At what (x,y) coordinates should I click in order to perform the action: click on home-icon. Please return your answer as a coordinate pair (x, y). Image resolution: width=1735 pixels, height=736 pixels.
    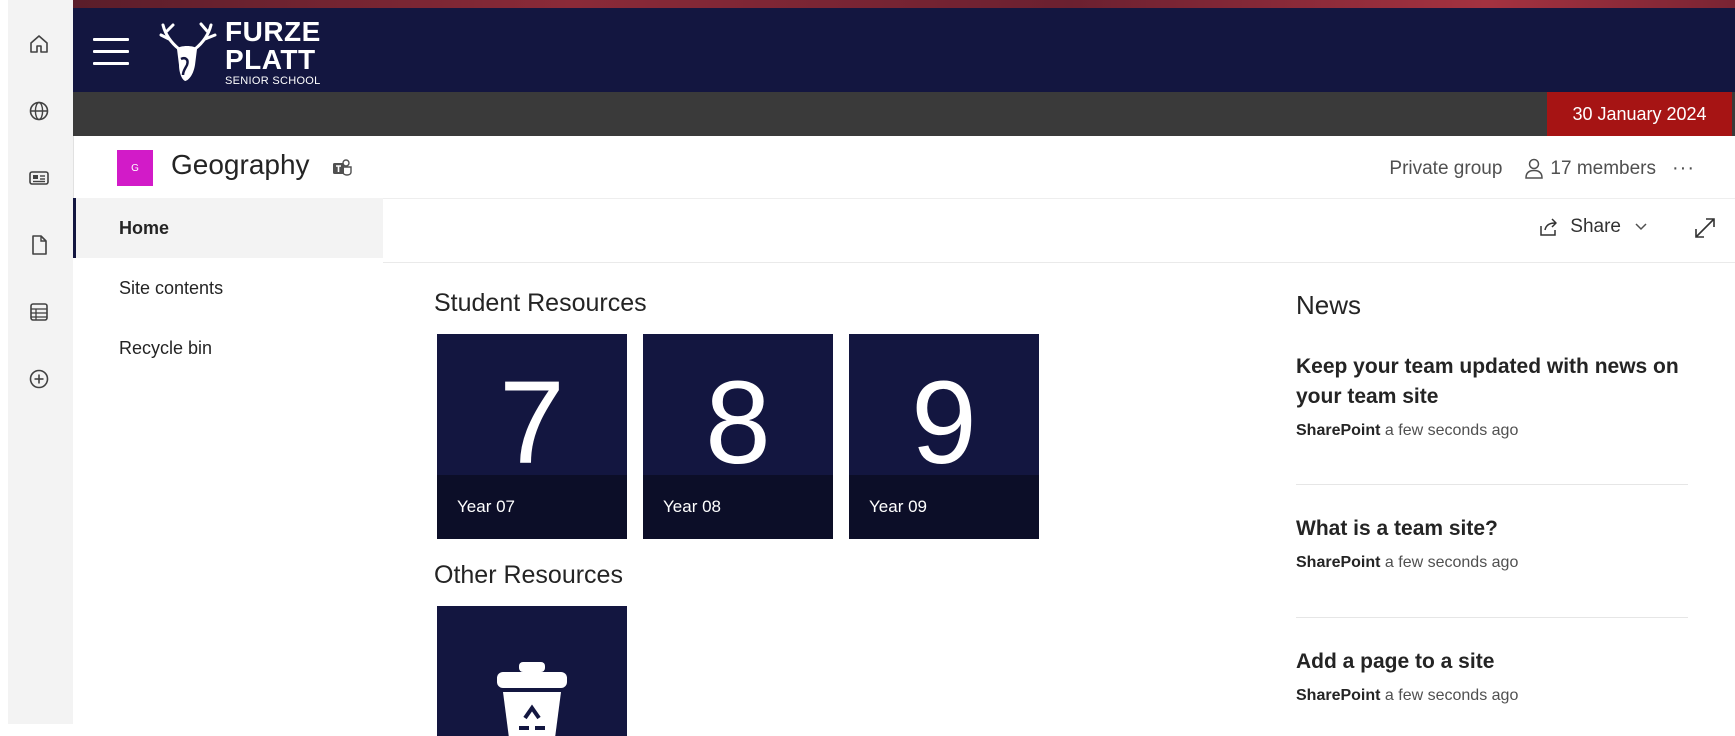
    Looking at the image, I should click on (39, 44).